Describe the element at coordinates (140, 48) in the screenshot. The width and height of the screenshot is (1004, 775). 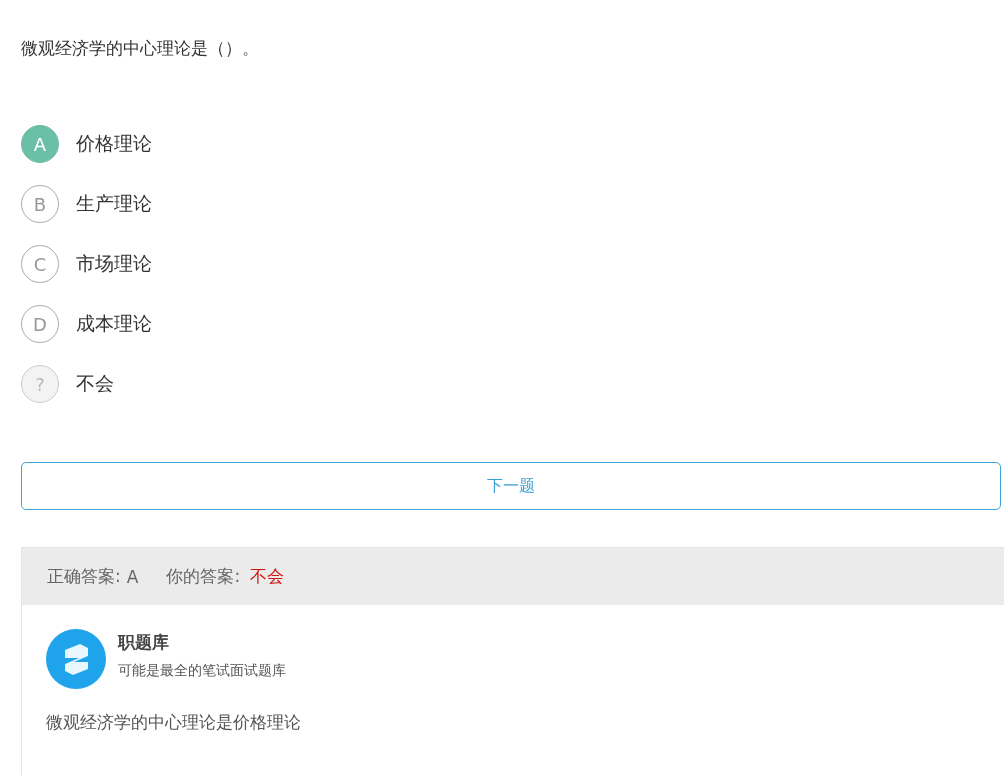
I see `question-text: 微观经济学的中心理论是（）。` at that location.